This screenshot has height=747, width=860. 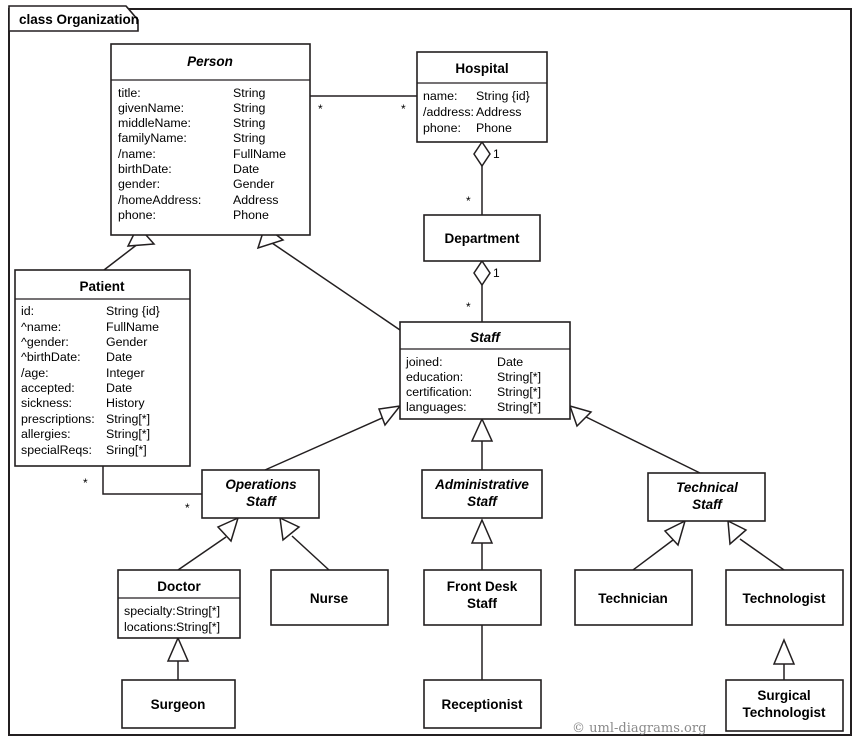 I want to click on class-receptionist: Receptionist, so click(x=482, y=704).